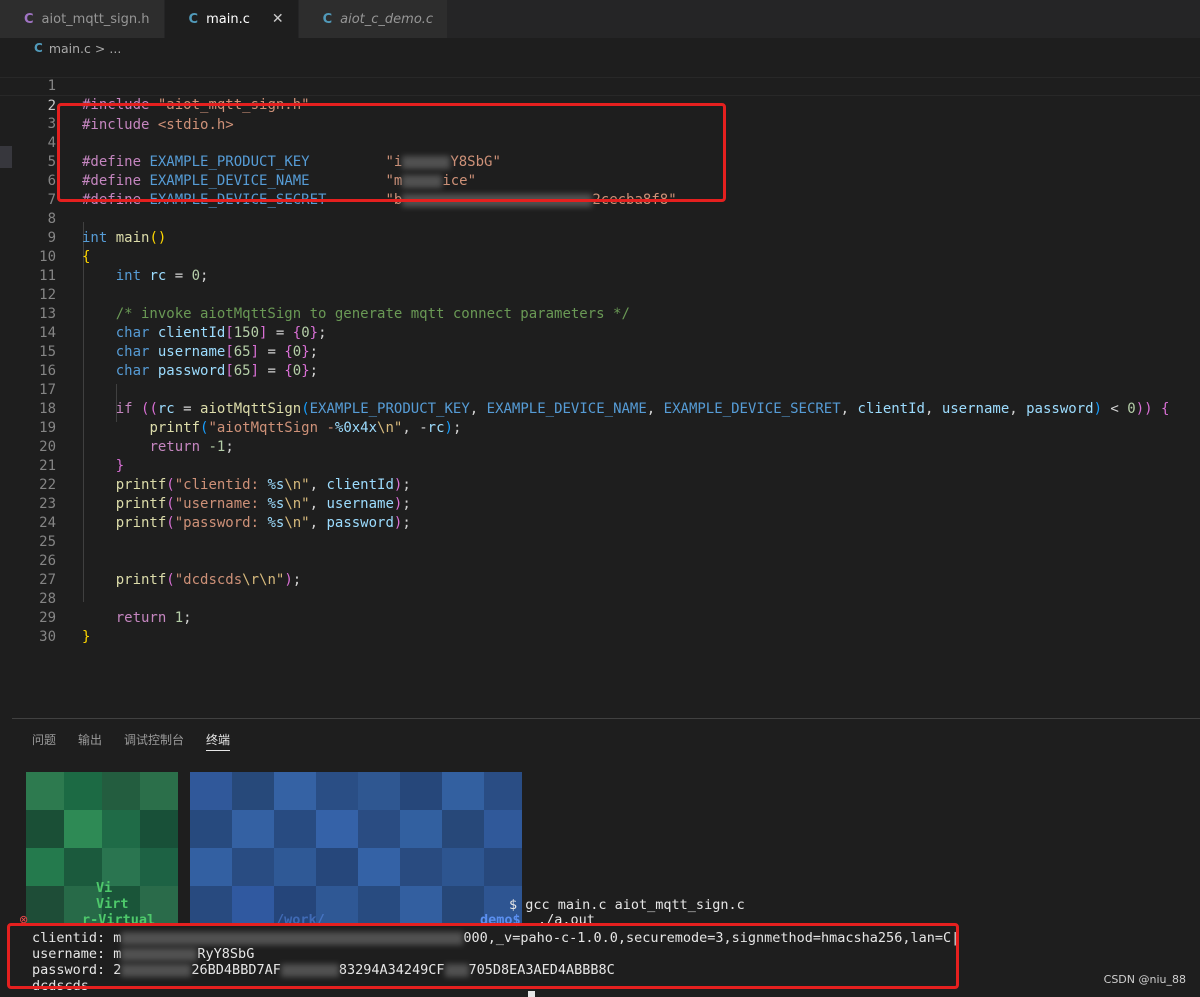  I want to click on tab-aiot-mqtt-sign-h: C aiot_mqtt_sign.h, so click(82, 19).